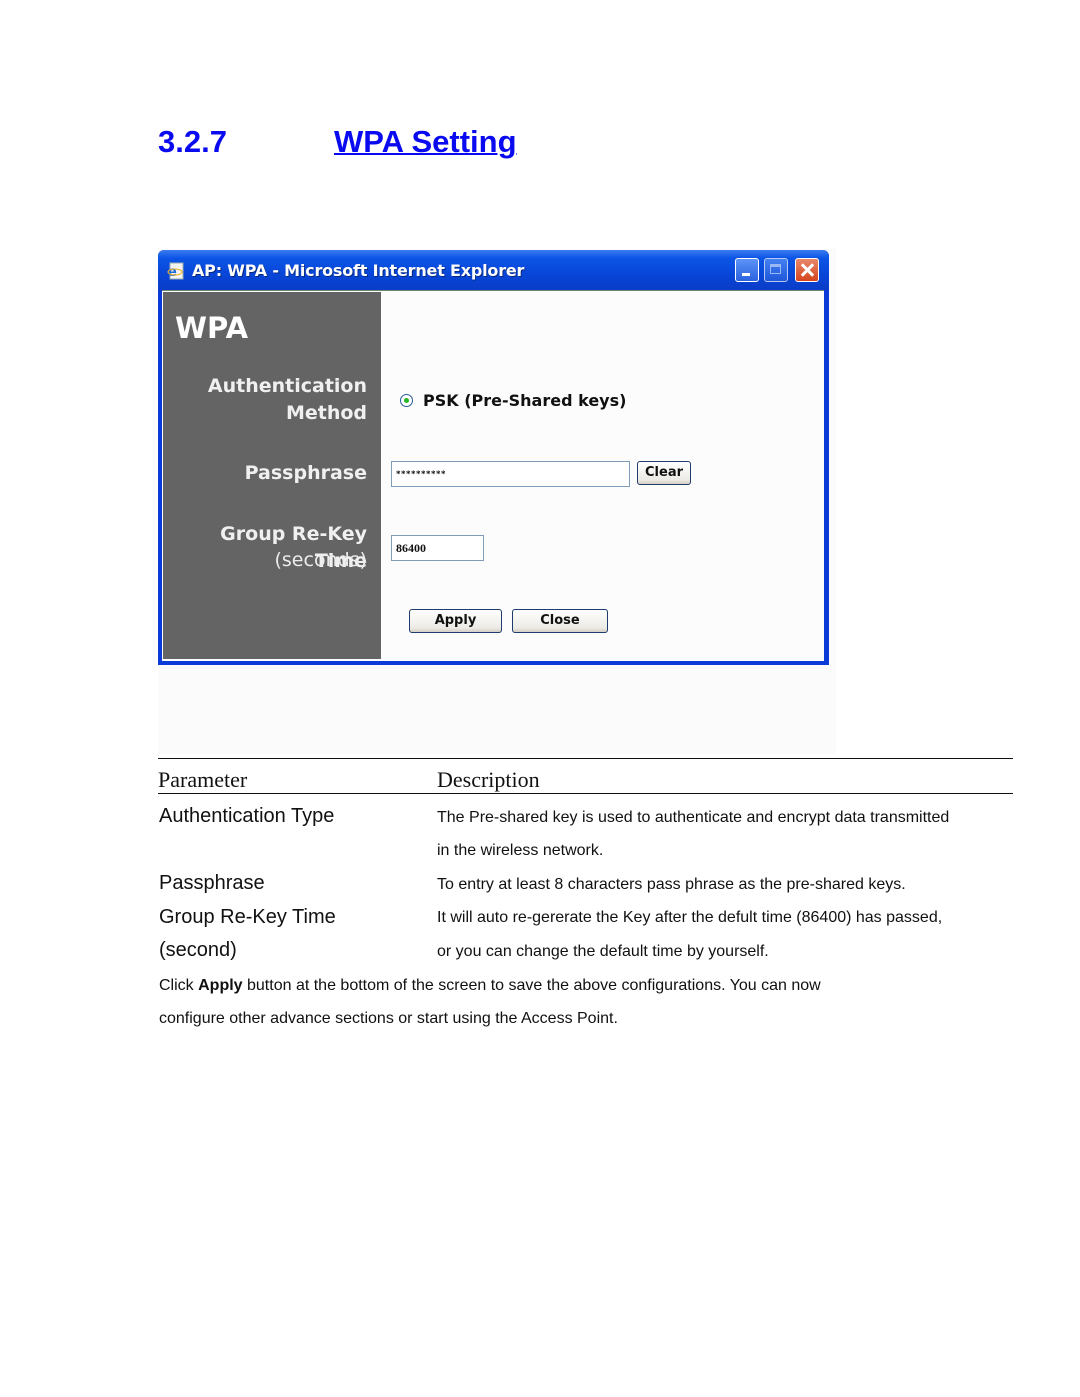 The image size is (1080, 1397). I want to click on psk-radio, so click(406, 400).